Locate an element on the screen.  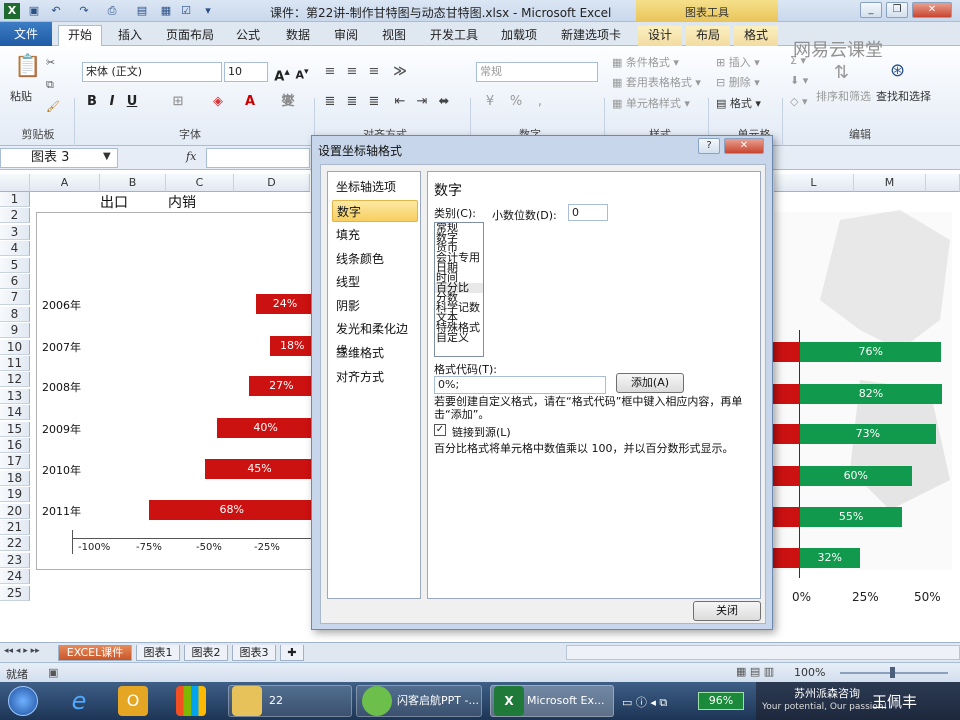
list-item: 自定义 is located at coordinates (459, 337).